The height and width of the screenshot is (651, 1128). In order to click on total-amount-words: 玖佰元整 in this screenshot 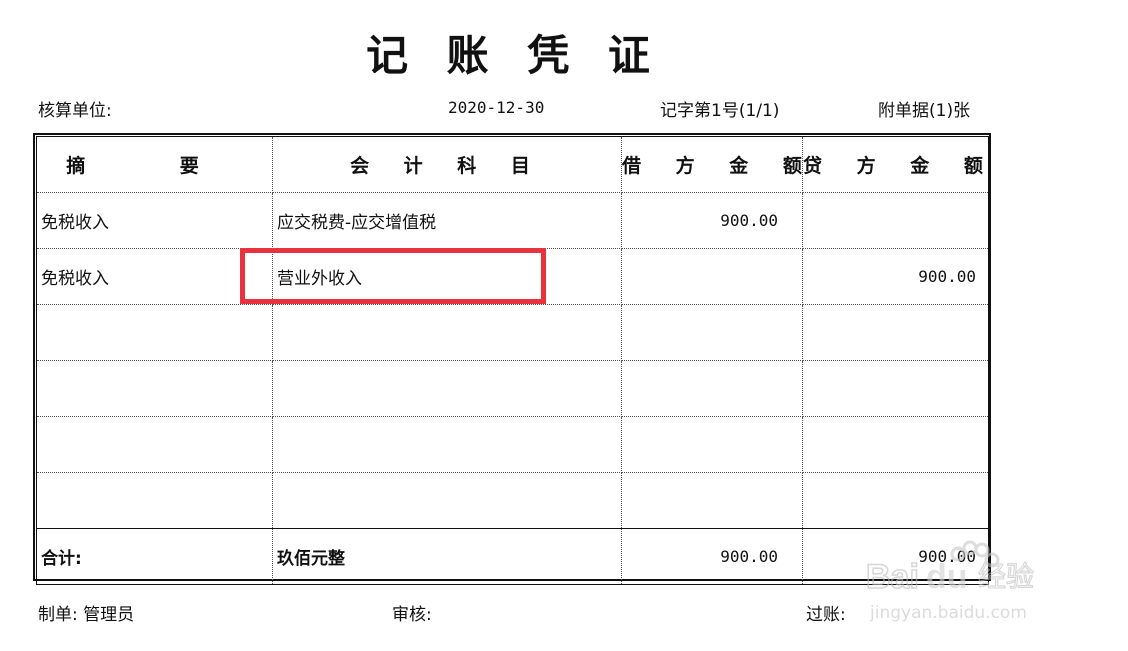, I will do `click(447, 556)`.